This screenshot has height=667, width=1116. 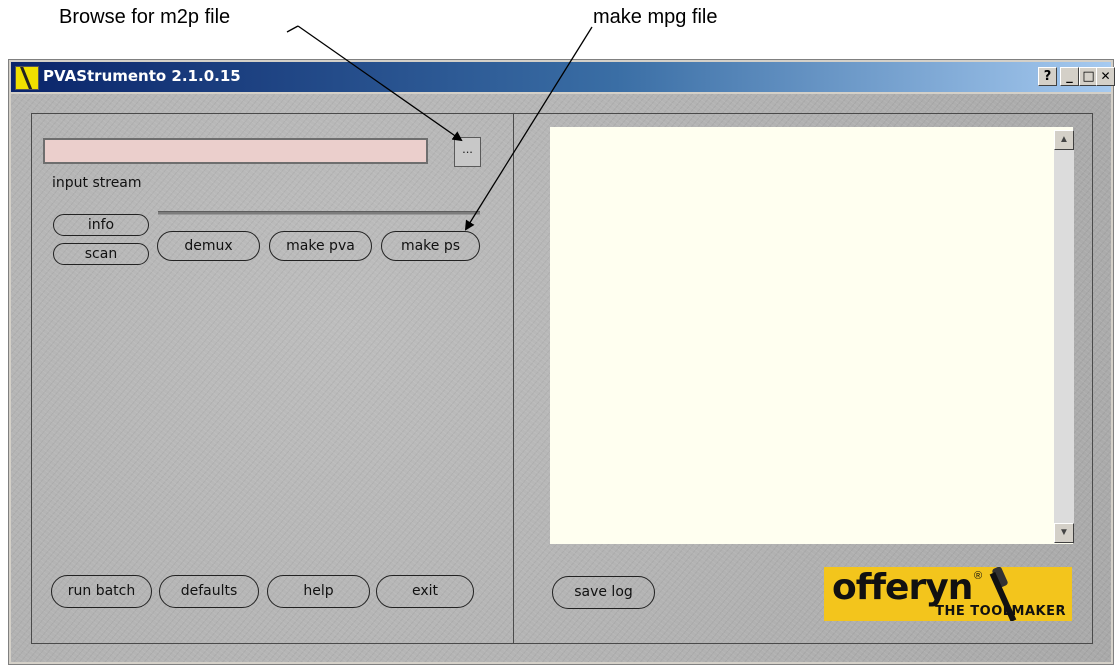 What do you see at coordinates (101, 254) in the screenshot?
I see `scan-button: scan` at bounding box center [101, 254].